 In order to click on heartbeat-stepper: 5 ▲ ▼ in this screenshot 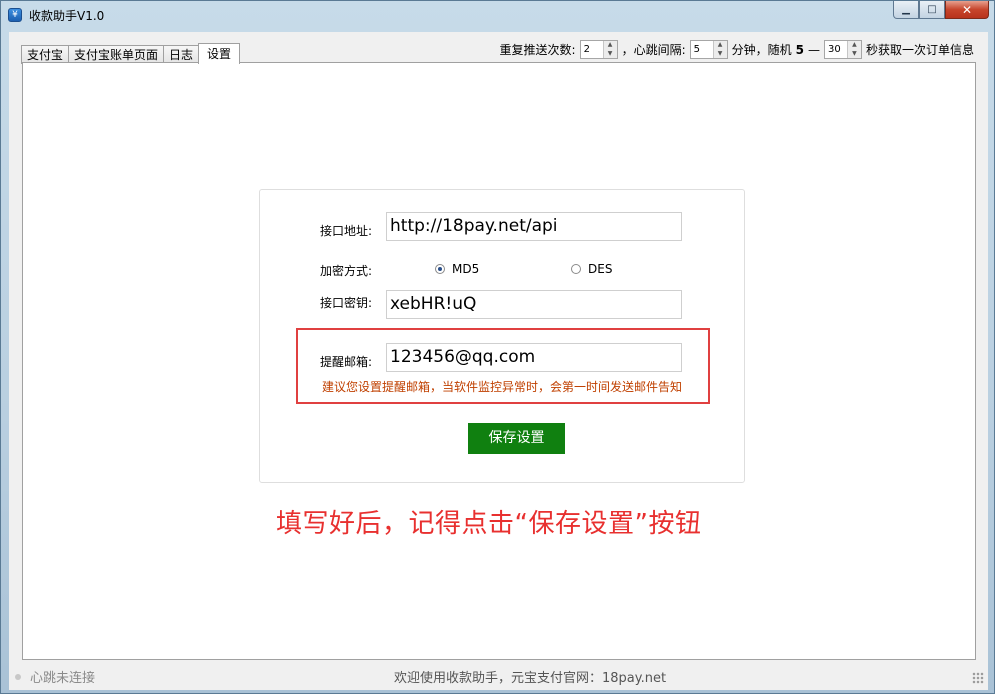, I will do `click(708, 49)`.